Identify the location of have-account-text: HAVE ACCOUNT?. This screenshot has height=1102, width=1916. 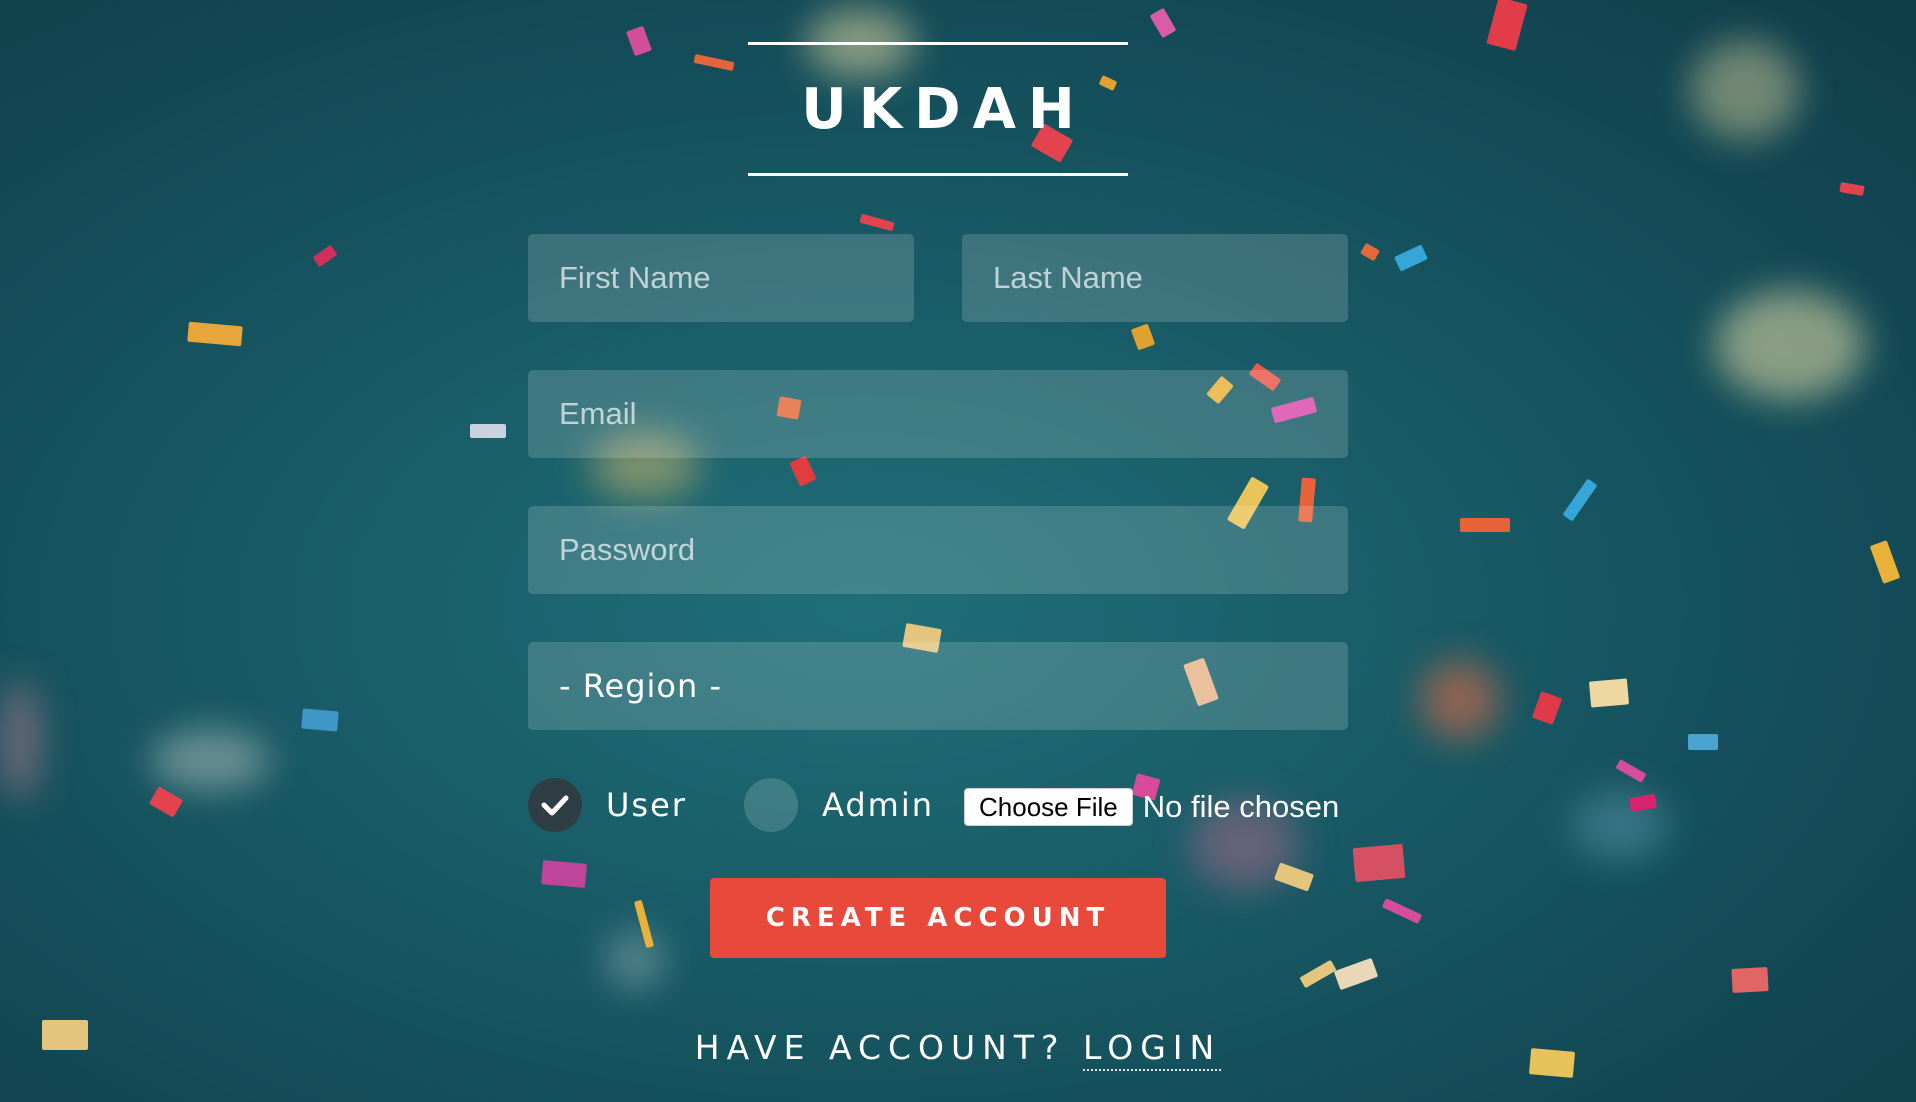
(880, 1047).